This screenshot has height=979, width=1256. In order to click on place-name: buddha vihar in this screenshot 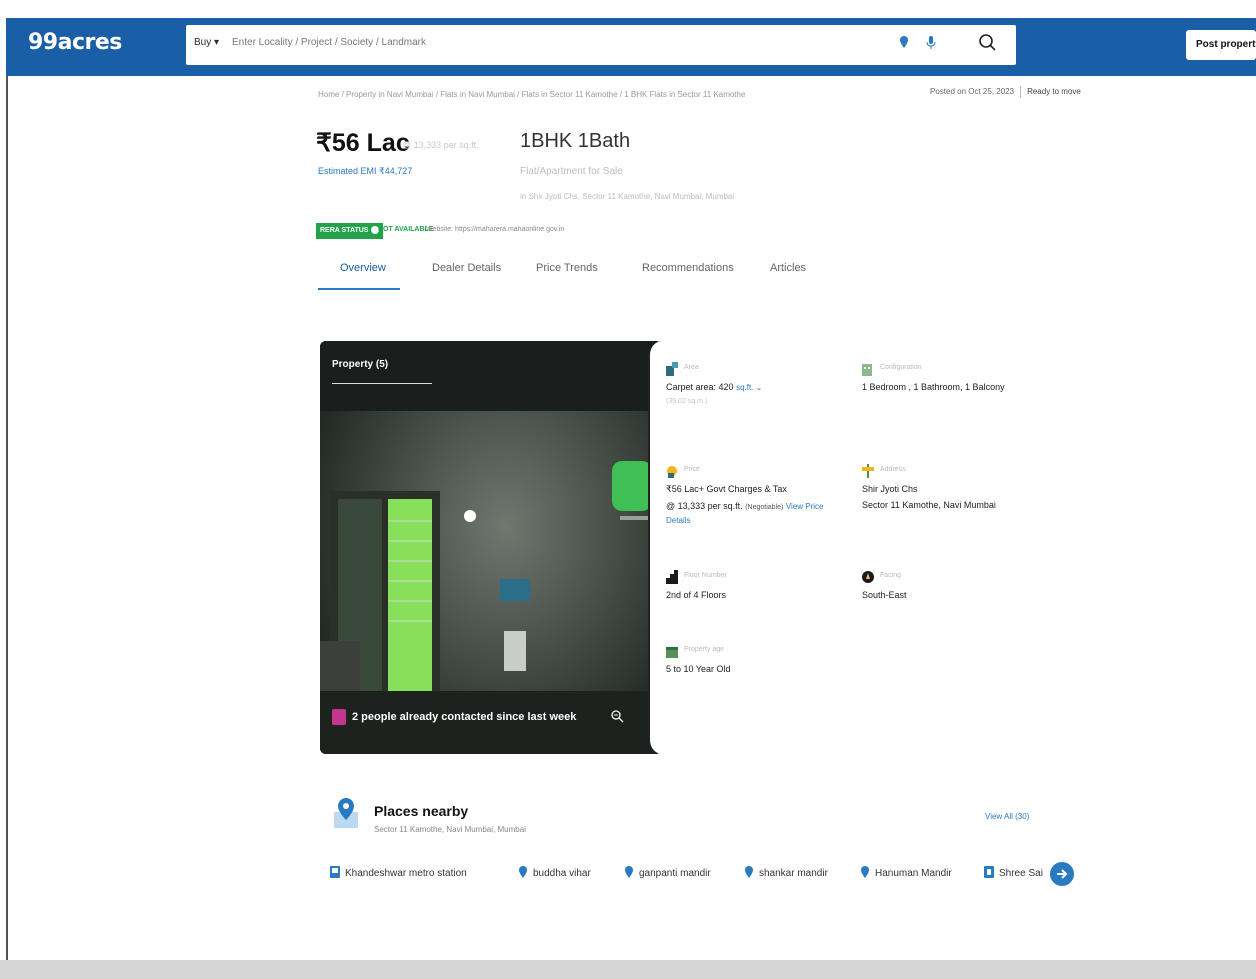, I will do `click(562, 873)`.